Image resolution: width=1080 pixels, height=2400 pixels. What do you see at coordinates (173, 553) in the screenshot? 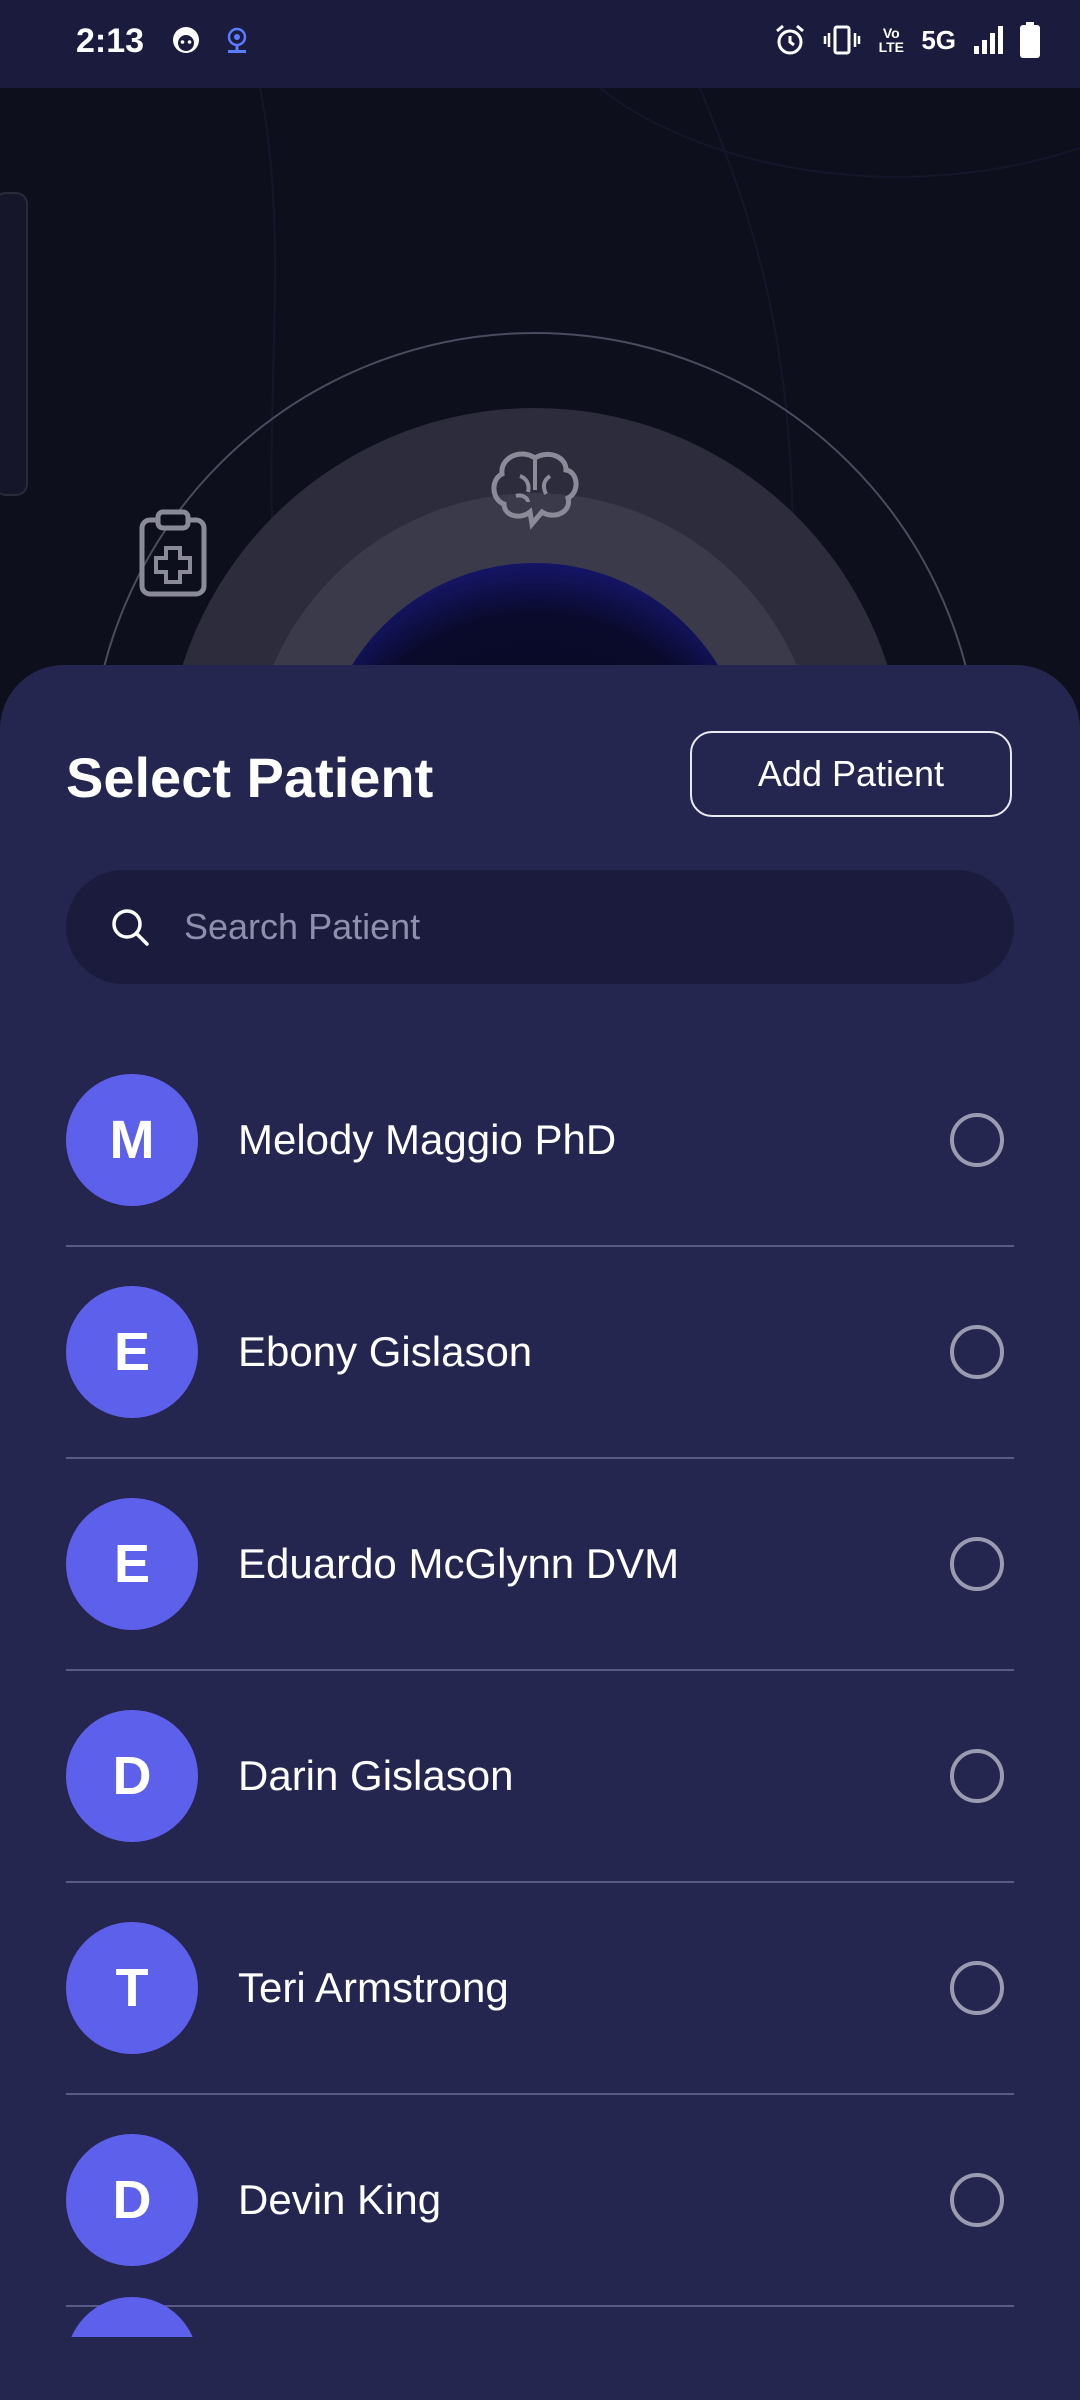
I see `clipboard-medical-icon` at bounding box center [173, 553].